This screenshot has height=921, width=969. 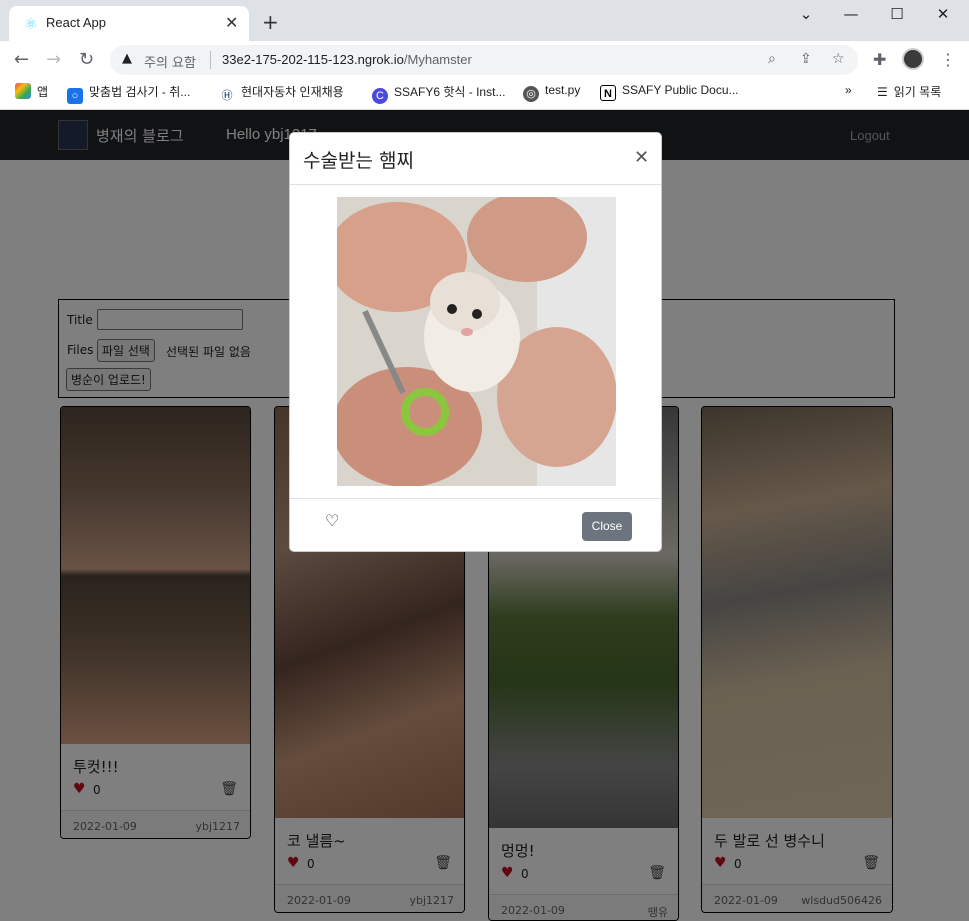 What do you see at coordinates (948, 59) in the screenshot?
I see `menu-icon: ⋮` at bounding box center [948, 59].